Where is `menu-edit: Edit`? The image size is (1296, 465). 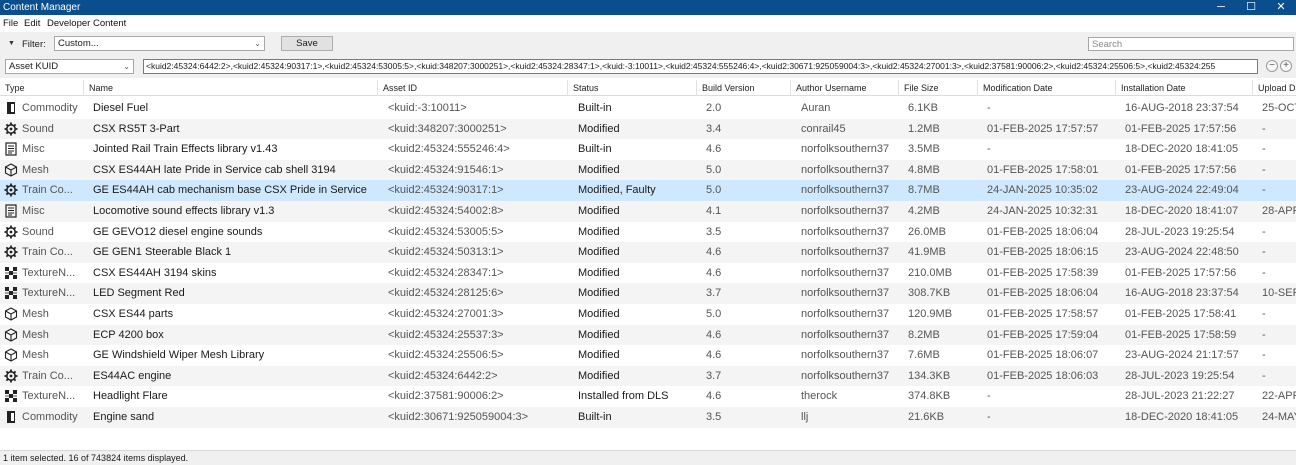
menu-edit: Edit is located at coordinates (32, 23).